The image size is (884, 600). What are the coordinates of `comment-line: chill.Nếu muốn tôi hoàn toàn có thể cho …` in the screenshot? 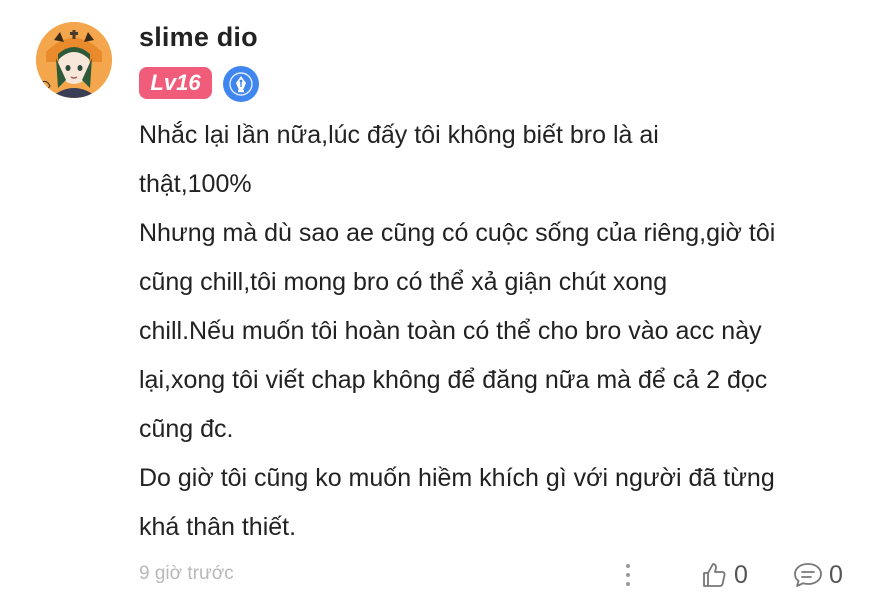 It's located at (450, 331).